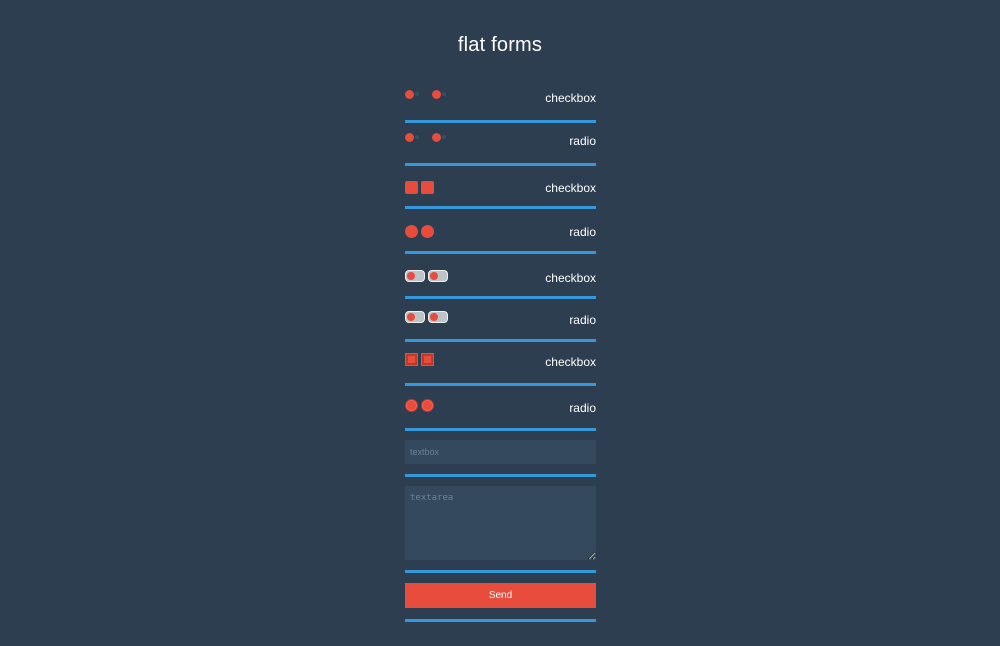 This screenshot has width=1000, height=646. I want to click on radio-row-3: radio, so click(500, 320).